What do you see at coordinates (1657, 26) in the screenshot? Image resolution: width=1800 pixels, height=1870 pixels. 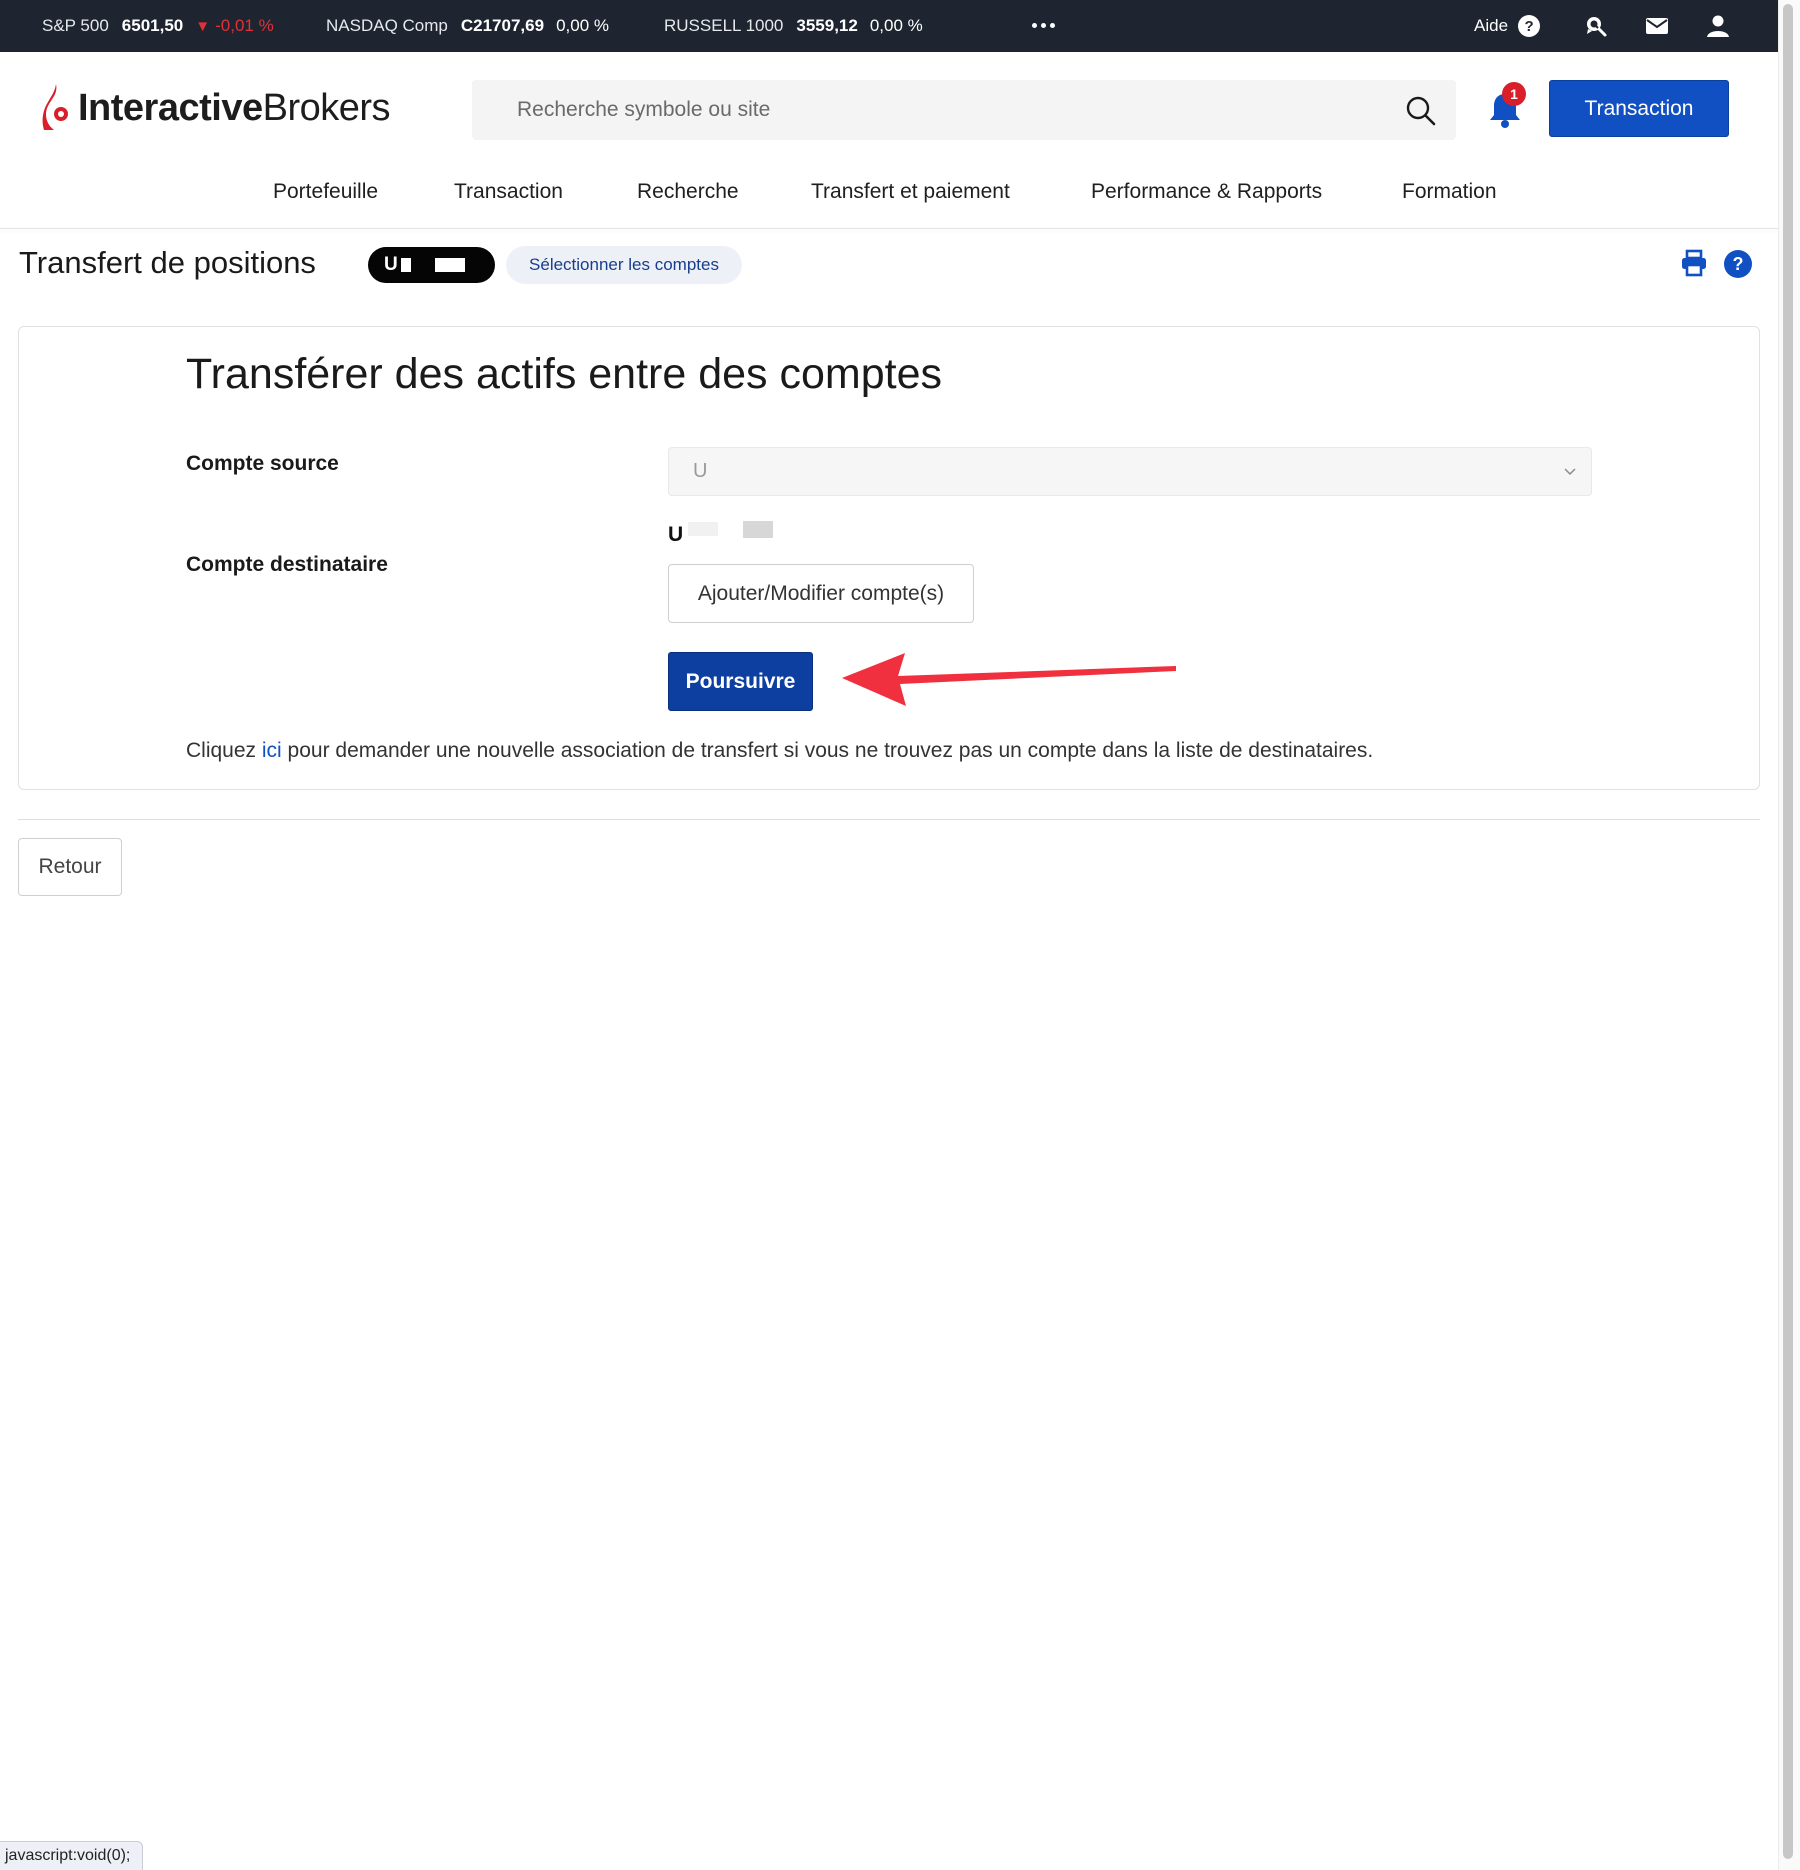 I see `mail-icon` at bounding box center [1657, 26].